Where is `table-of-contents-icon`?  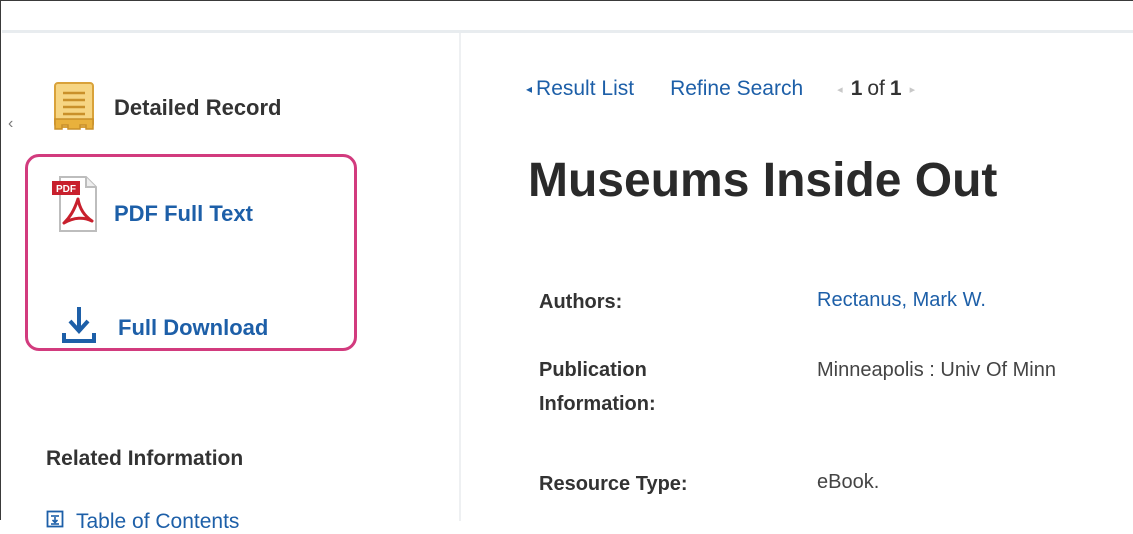
table-of-contents-icon is located at coordinates (55, 522).